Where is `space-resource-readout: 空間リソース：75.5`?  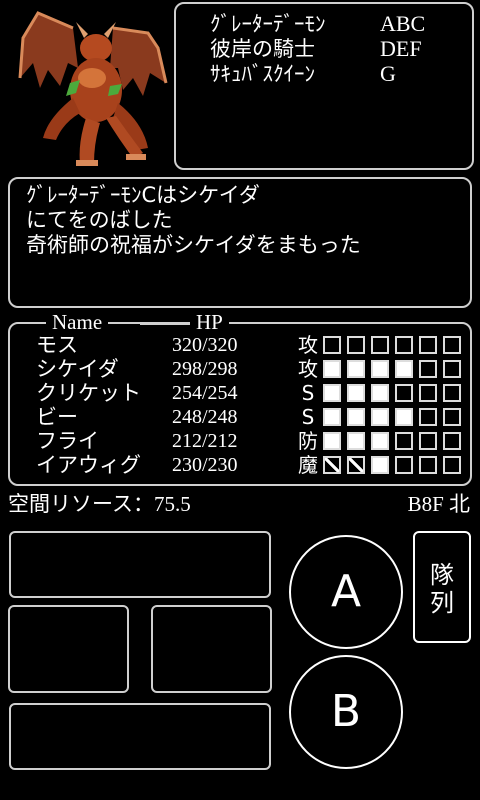 space-resource-readout: 空間リソース：75.5 is located at coordinates (99, 504).